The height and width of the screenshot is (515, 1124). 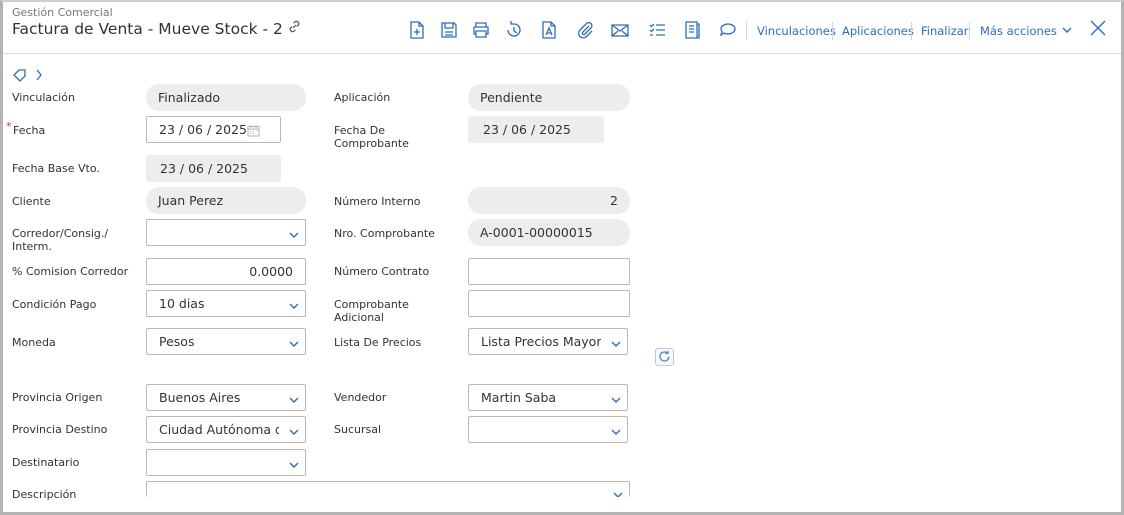 I want to click on finalizar-link: Finalizar, so click(x=945, y=31).